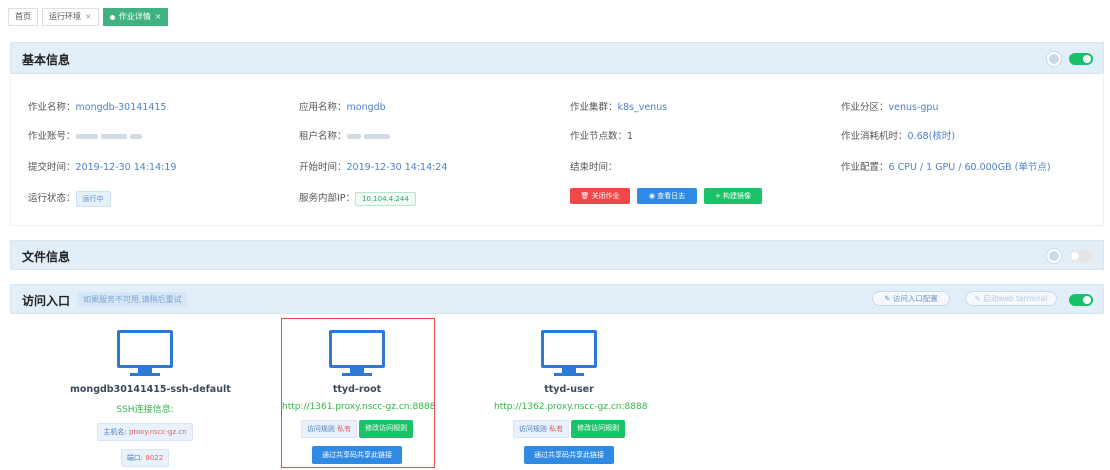 The image size is (1110, 470). I want to click on tab-runtime: 运行环境 ×, so click(70, 17).